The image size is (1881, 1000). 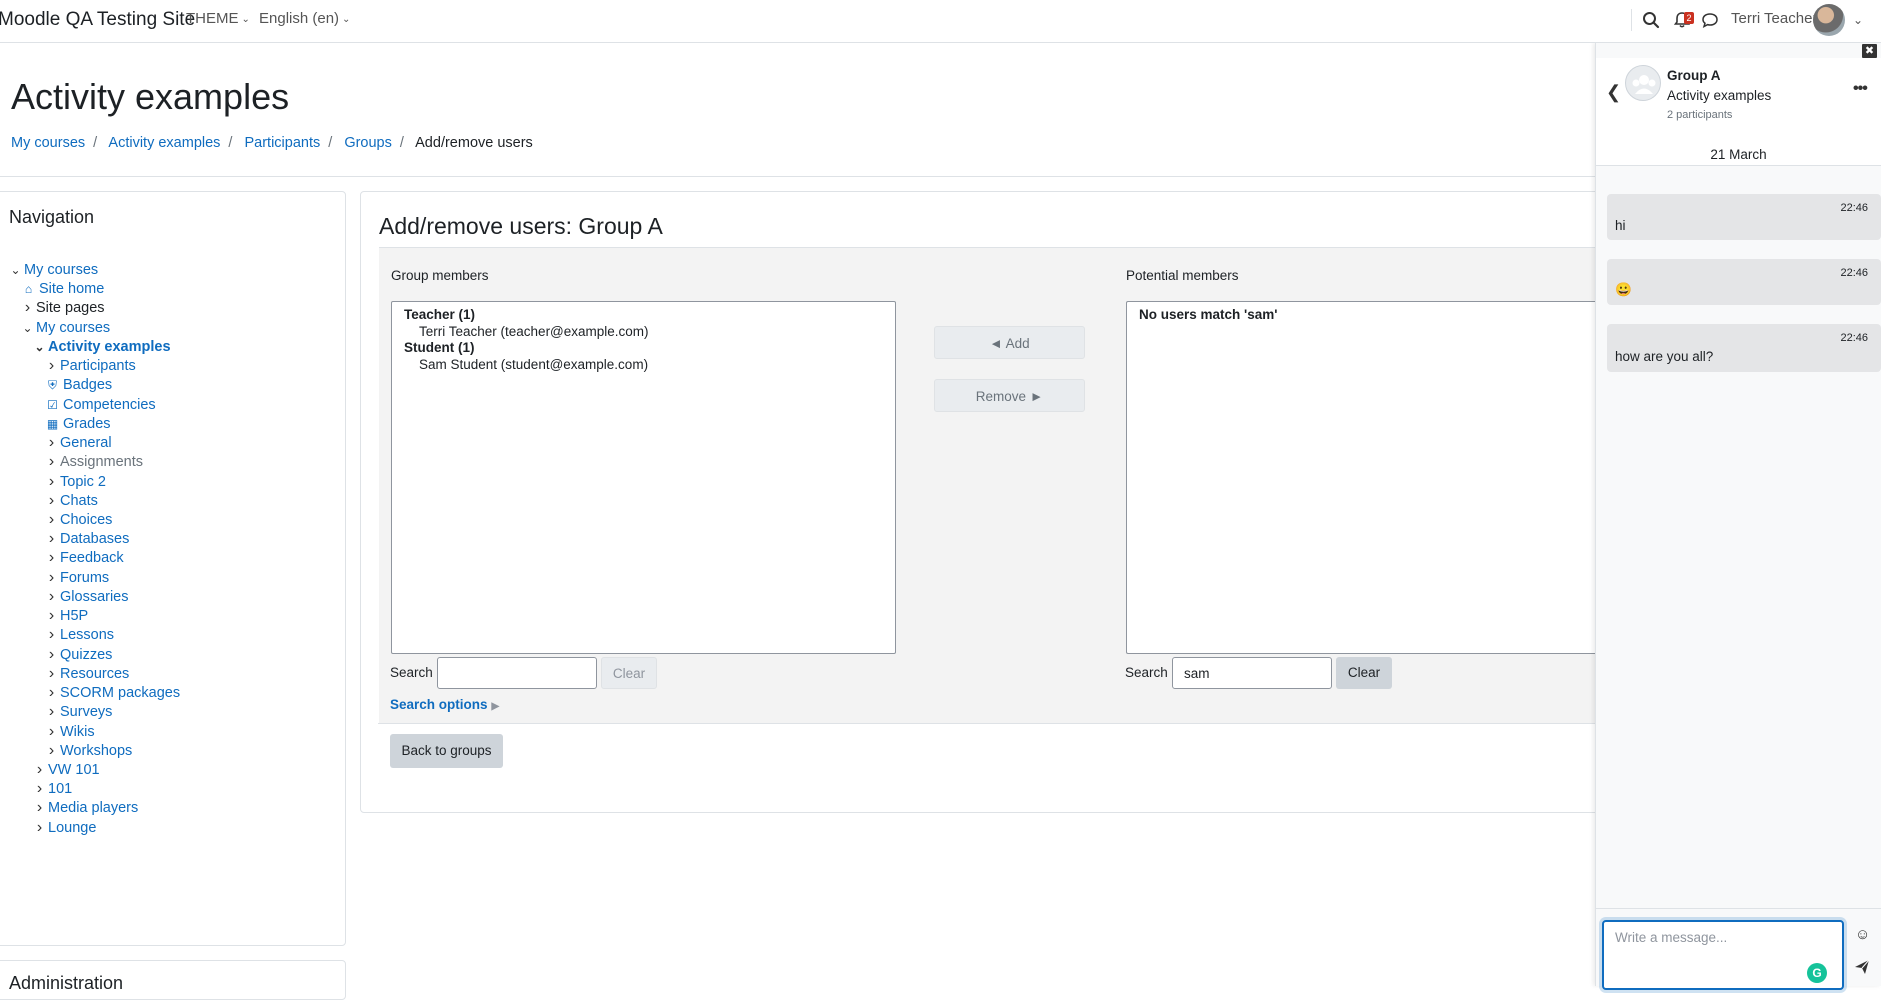 What do you see at coordinates (1651, 20) in the screenshot?
I see `search-icon` at bounding box center [1651, 20].